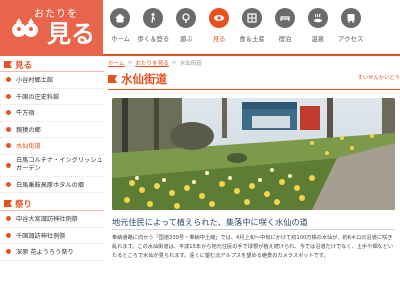 The height and width of the screenshot is (284, 400). What do you see at coordinates (47, 220) in the screenshot?
I see `sidebar-item-label: 中谷大宮諏訪神社例祭` at bounding box center [47, 220].